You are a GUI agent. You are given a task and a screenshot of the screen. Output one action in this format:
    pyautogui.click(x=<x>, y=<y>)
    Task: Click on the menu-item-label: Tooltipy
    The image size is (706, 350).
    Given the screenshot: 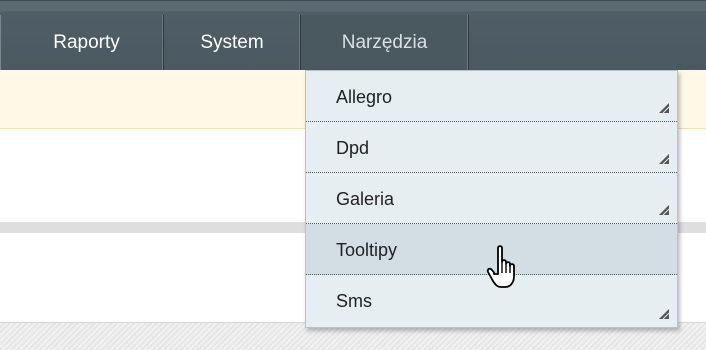 What is the action you would take?
    pyautogui.click(x=367, y=250)
    